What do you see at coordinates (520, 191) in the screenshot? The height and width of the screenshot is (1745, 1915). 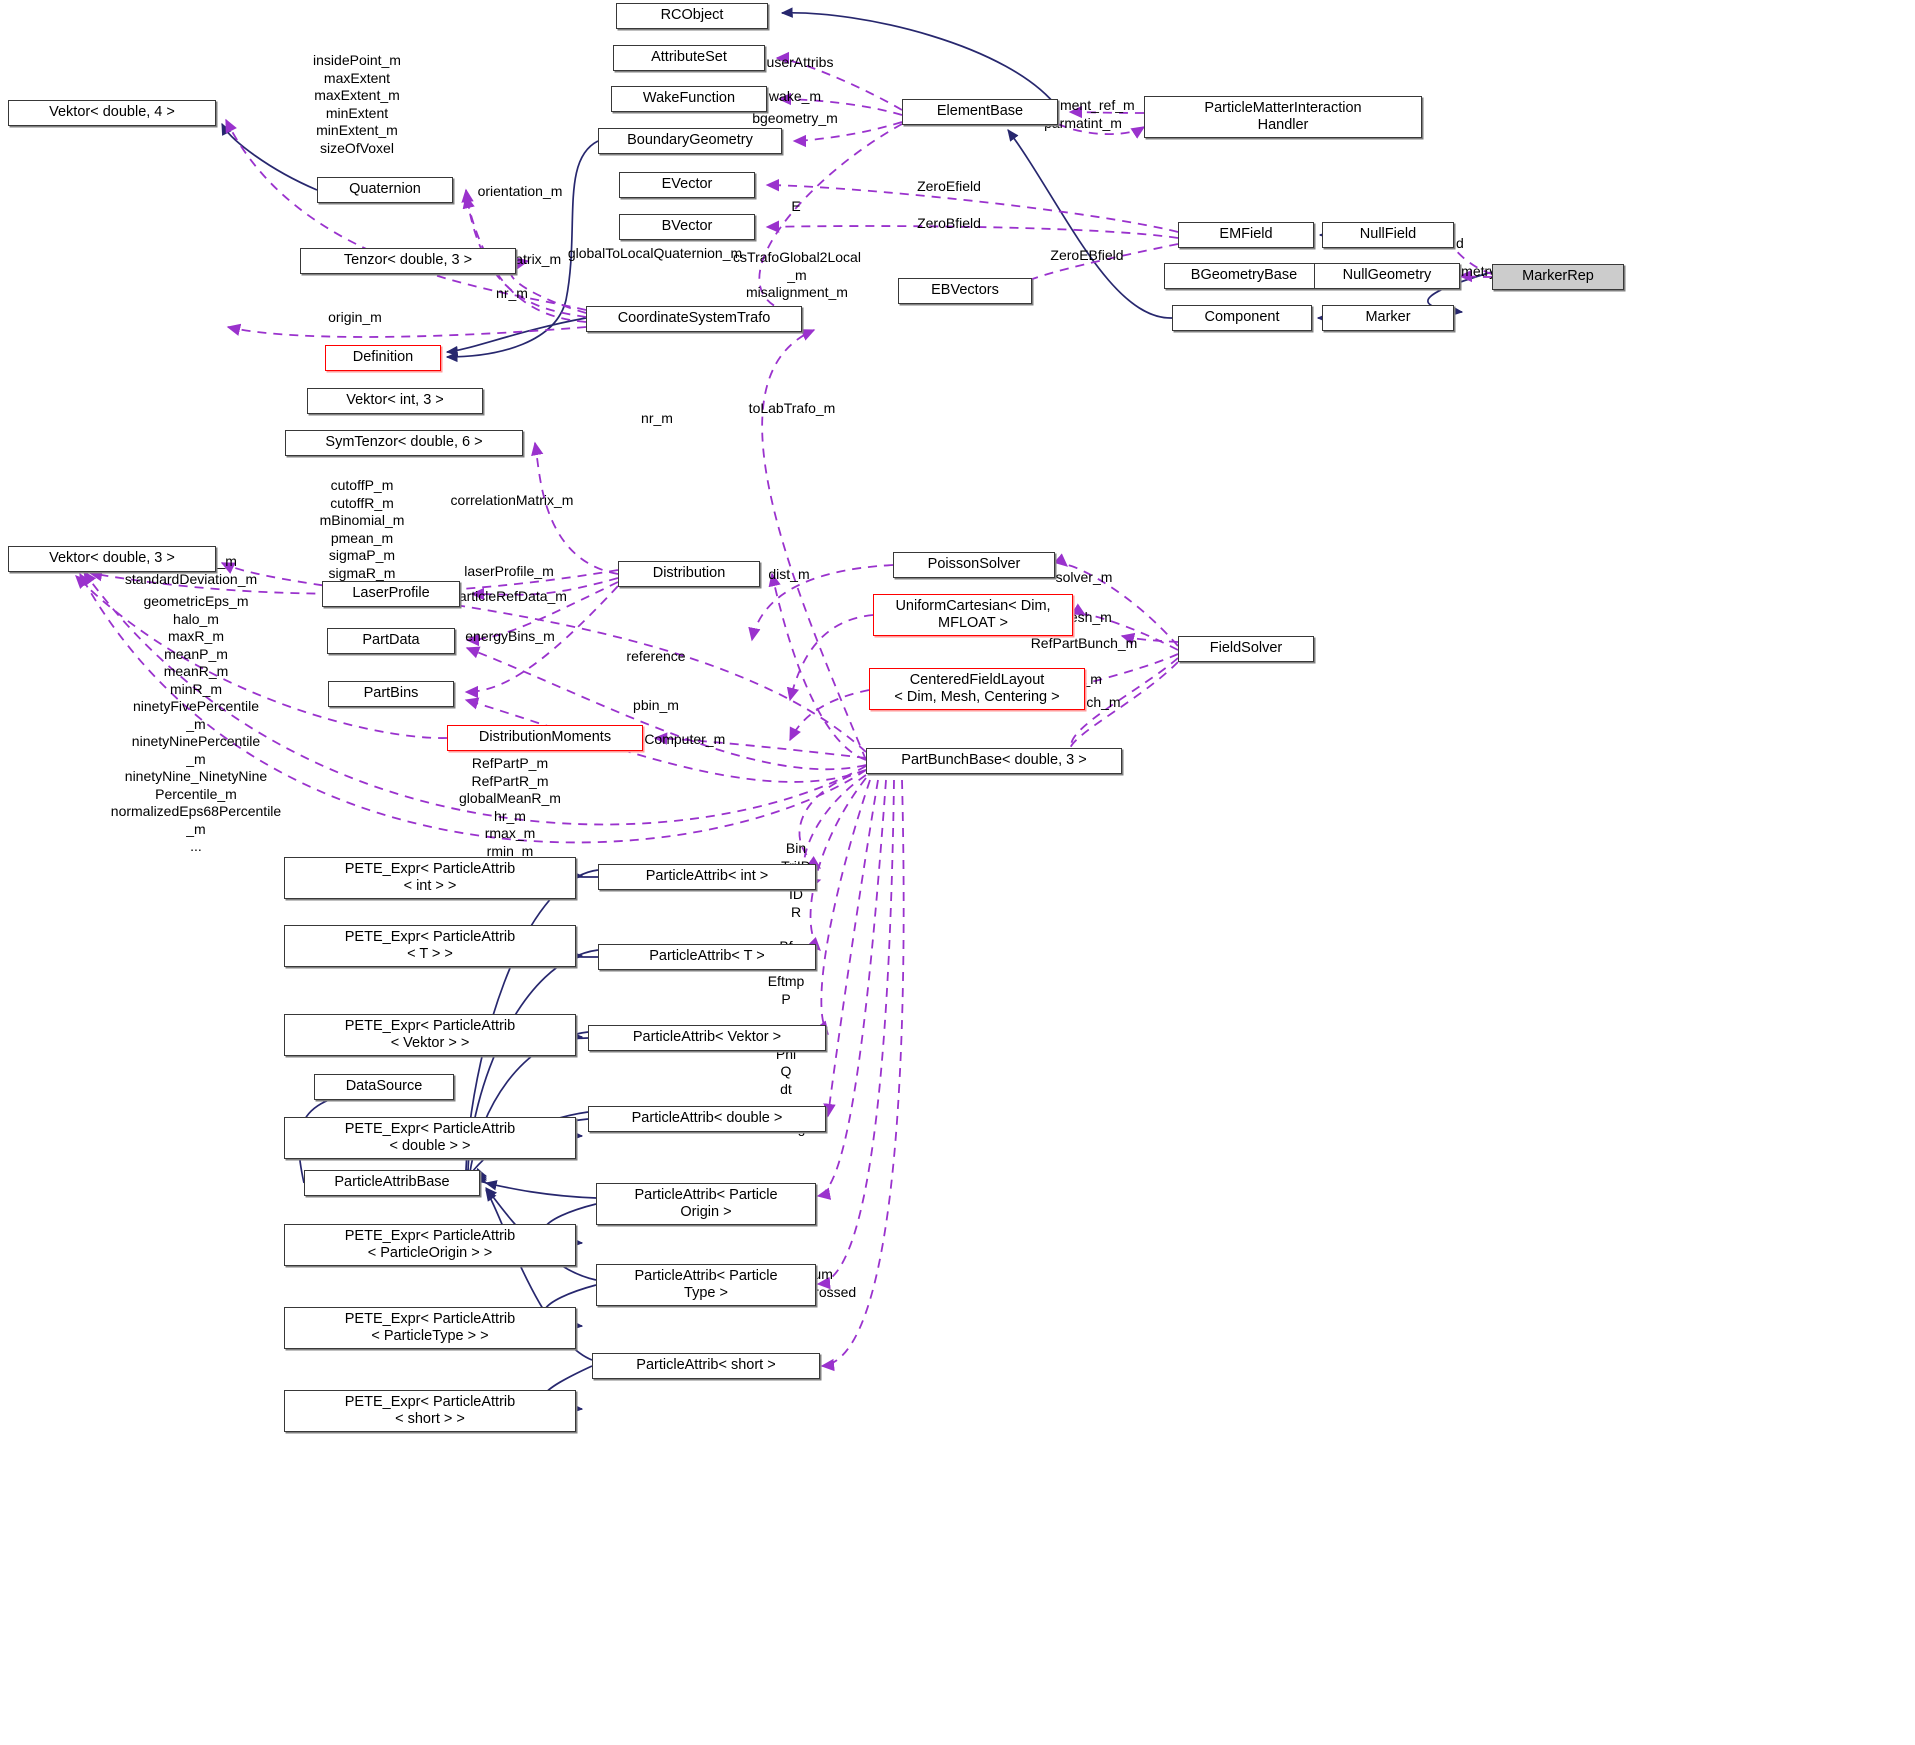 I see `edge-label-l_orientation_m: orientation_m` at bounding box center [520, 191].